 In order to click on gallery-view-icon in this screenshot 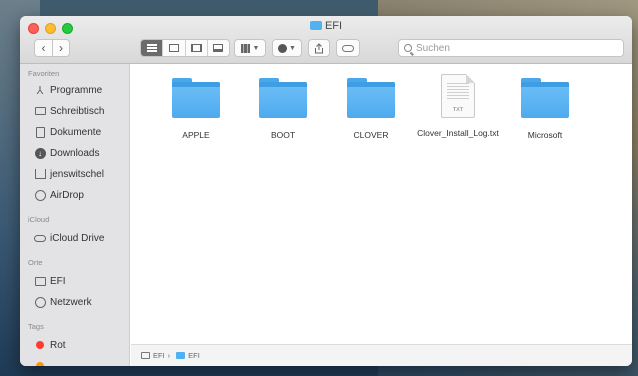, I will do `click(218, 48)`.